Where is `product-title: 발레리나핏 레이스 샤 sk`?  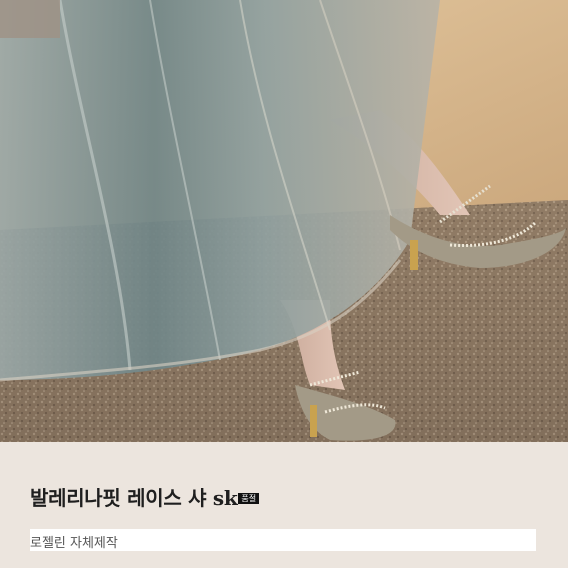
product-title: 발레리나핏 레이스 샤 sk is located at coordinates (134, 496).